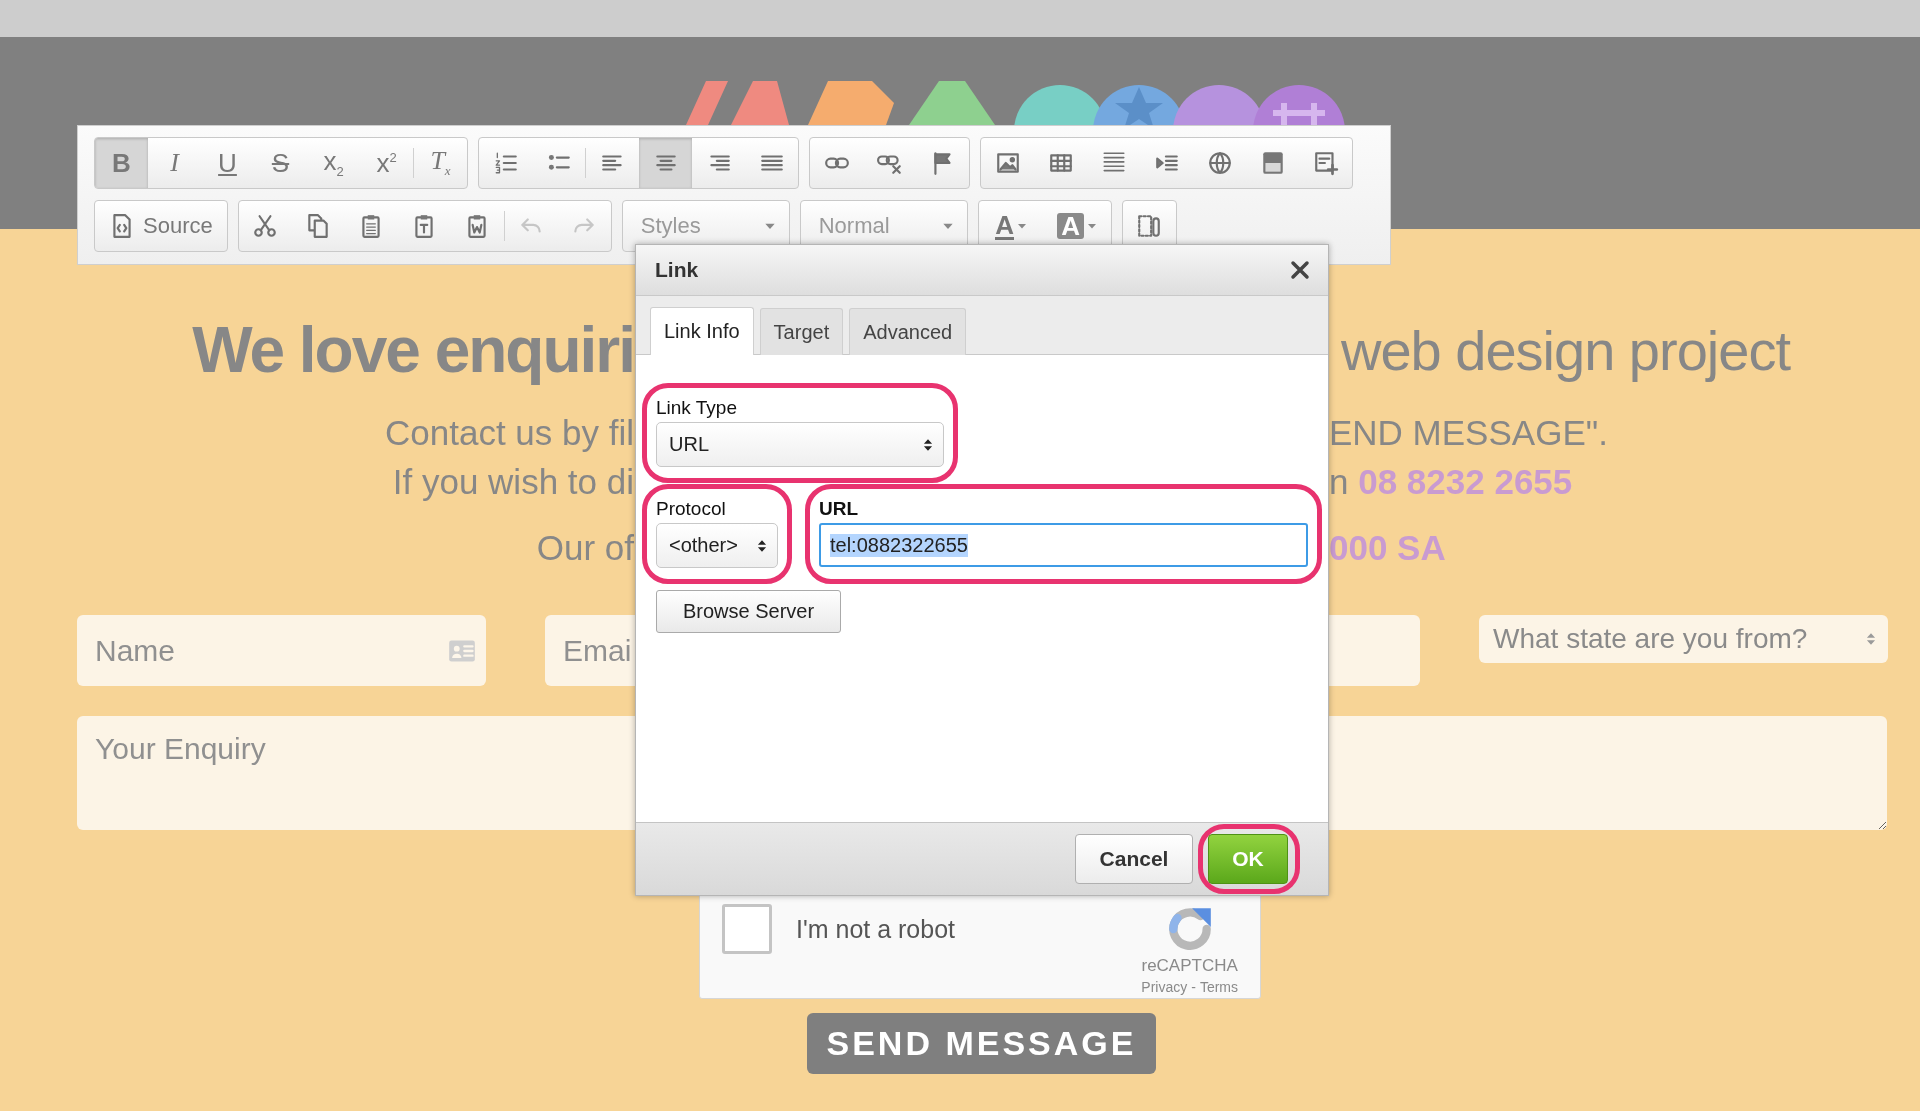 The height and width of the screenshot is (1111, 1920). Describe the element at coordinates (1007, 163) in the screenshot. I see `image-icon` at that location.